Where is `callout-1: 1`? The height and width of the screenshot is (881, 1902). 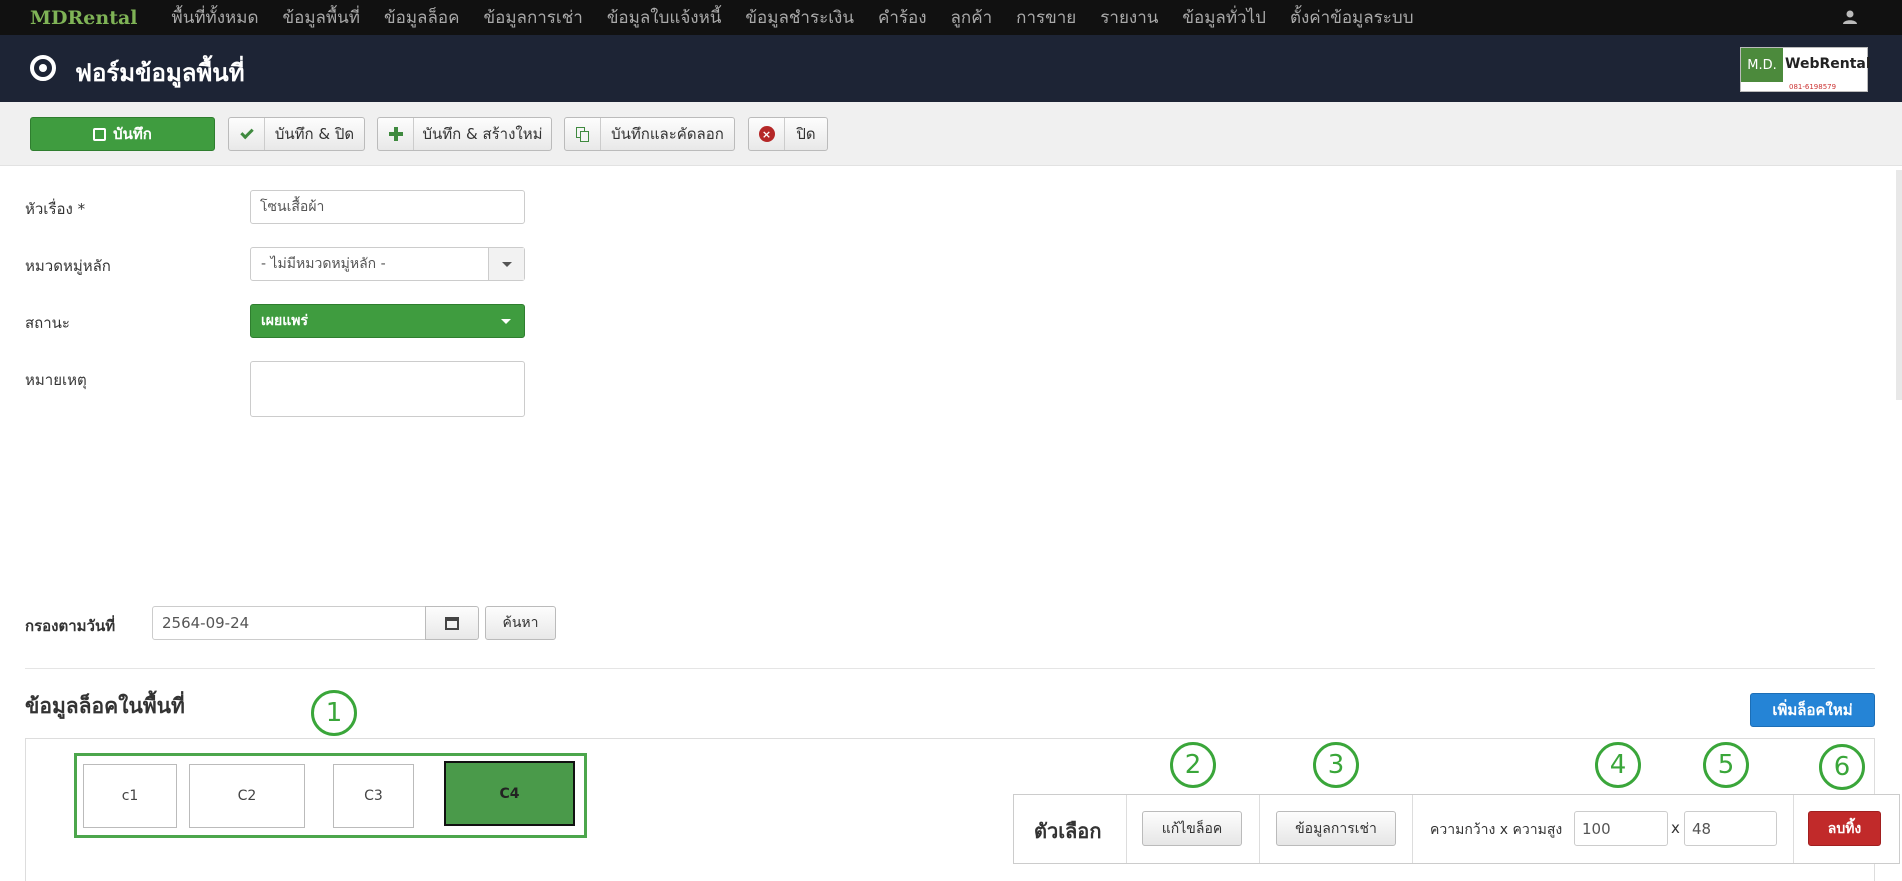
callout-1: 1 is located at coordinates (334, 713).